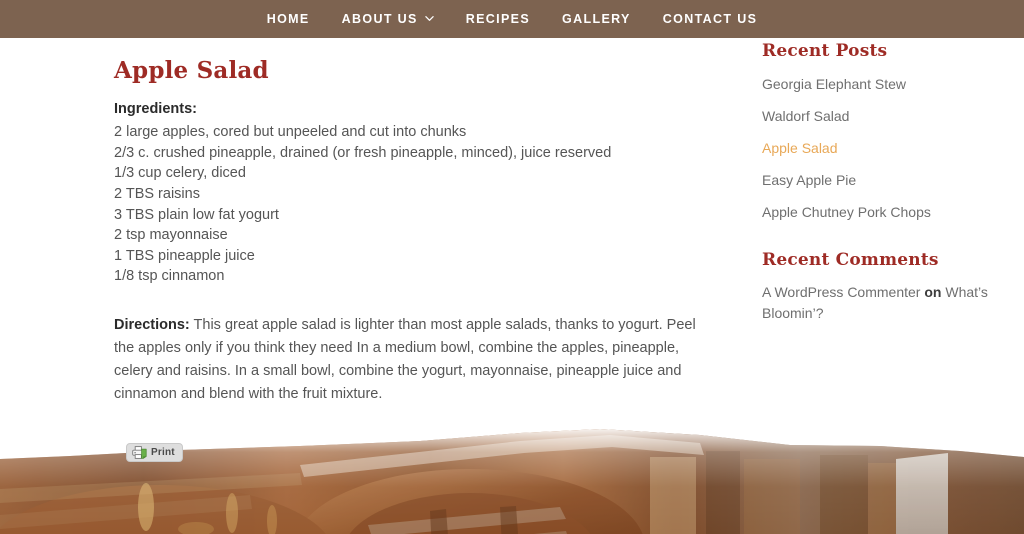 This screenshot has height=534, width=1024. What do you see at coordinates (163, 452) in the screenshot?
I see `print-button-label: Print` at bounding box center [163, 452].